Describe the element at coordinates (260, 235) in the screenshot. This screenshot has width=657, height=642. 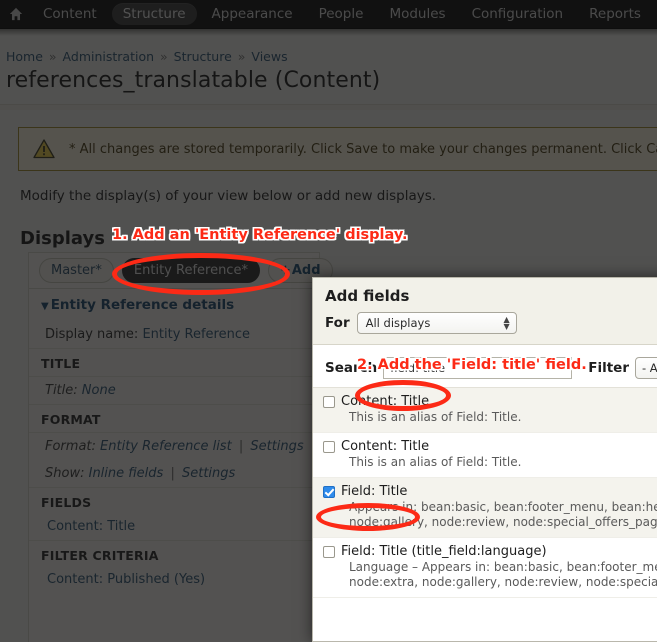
I see `annotation-step-1: 1. Add an 'Entity Reference' display.` at that location.